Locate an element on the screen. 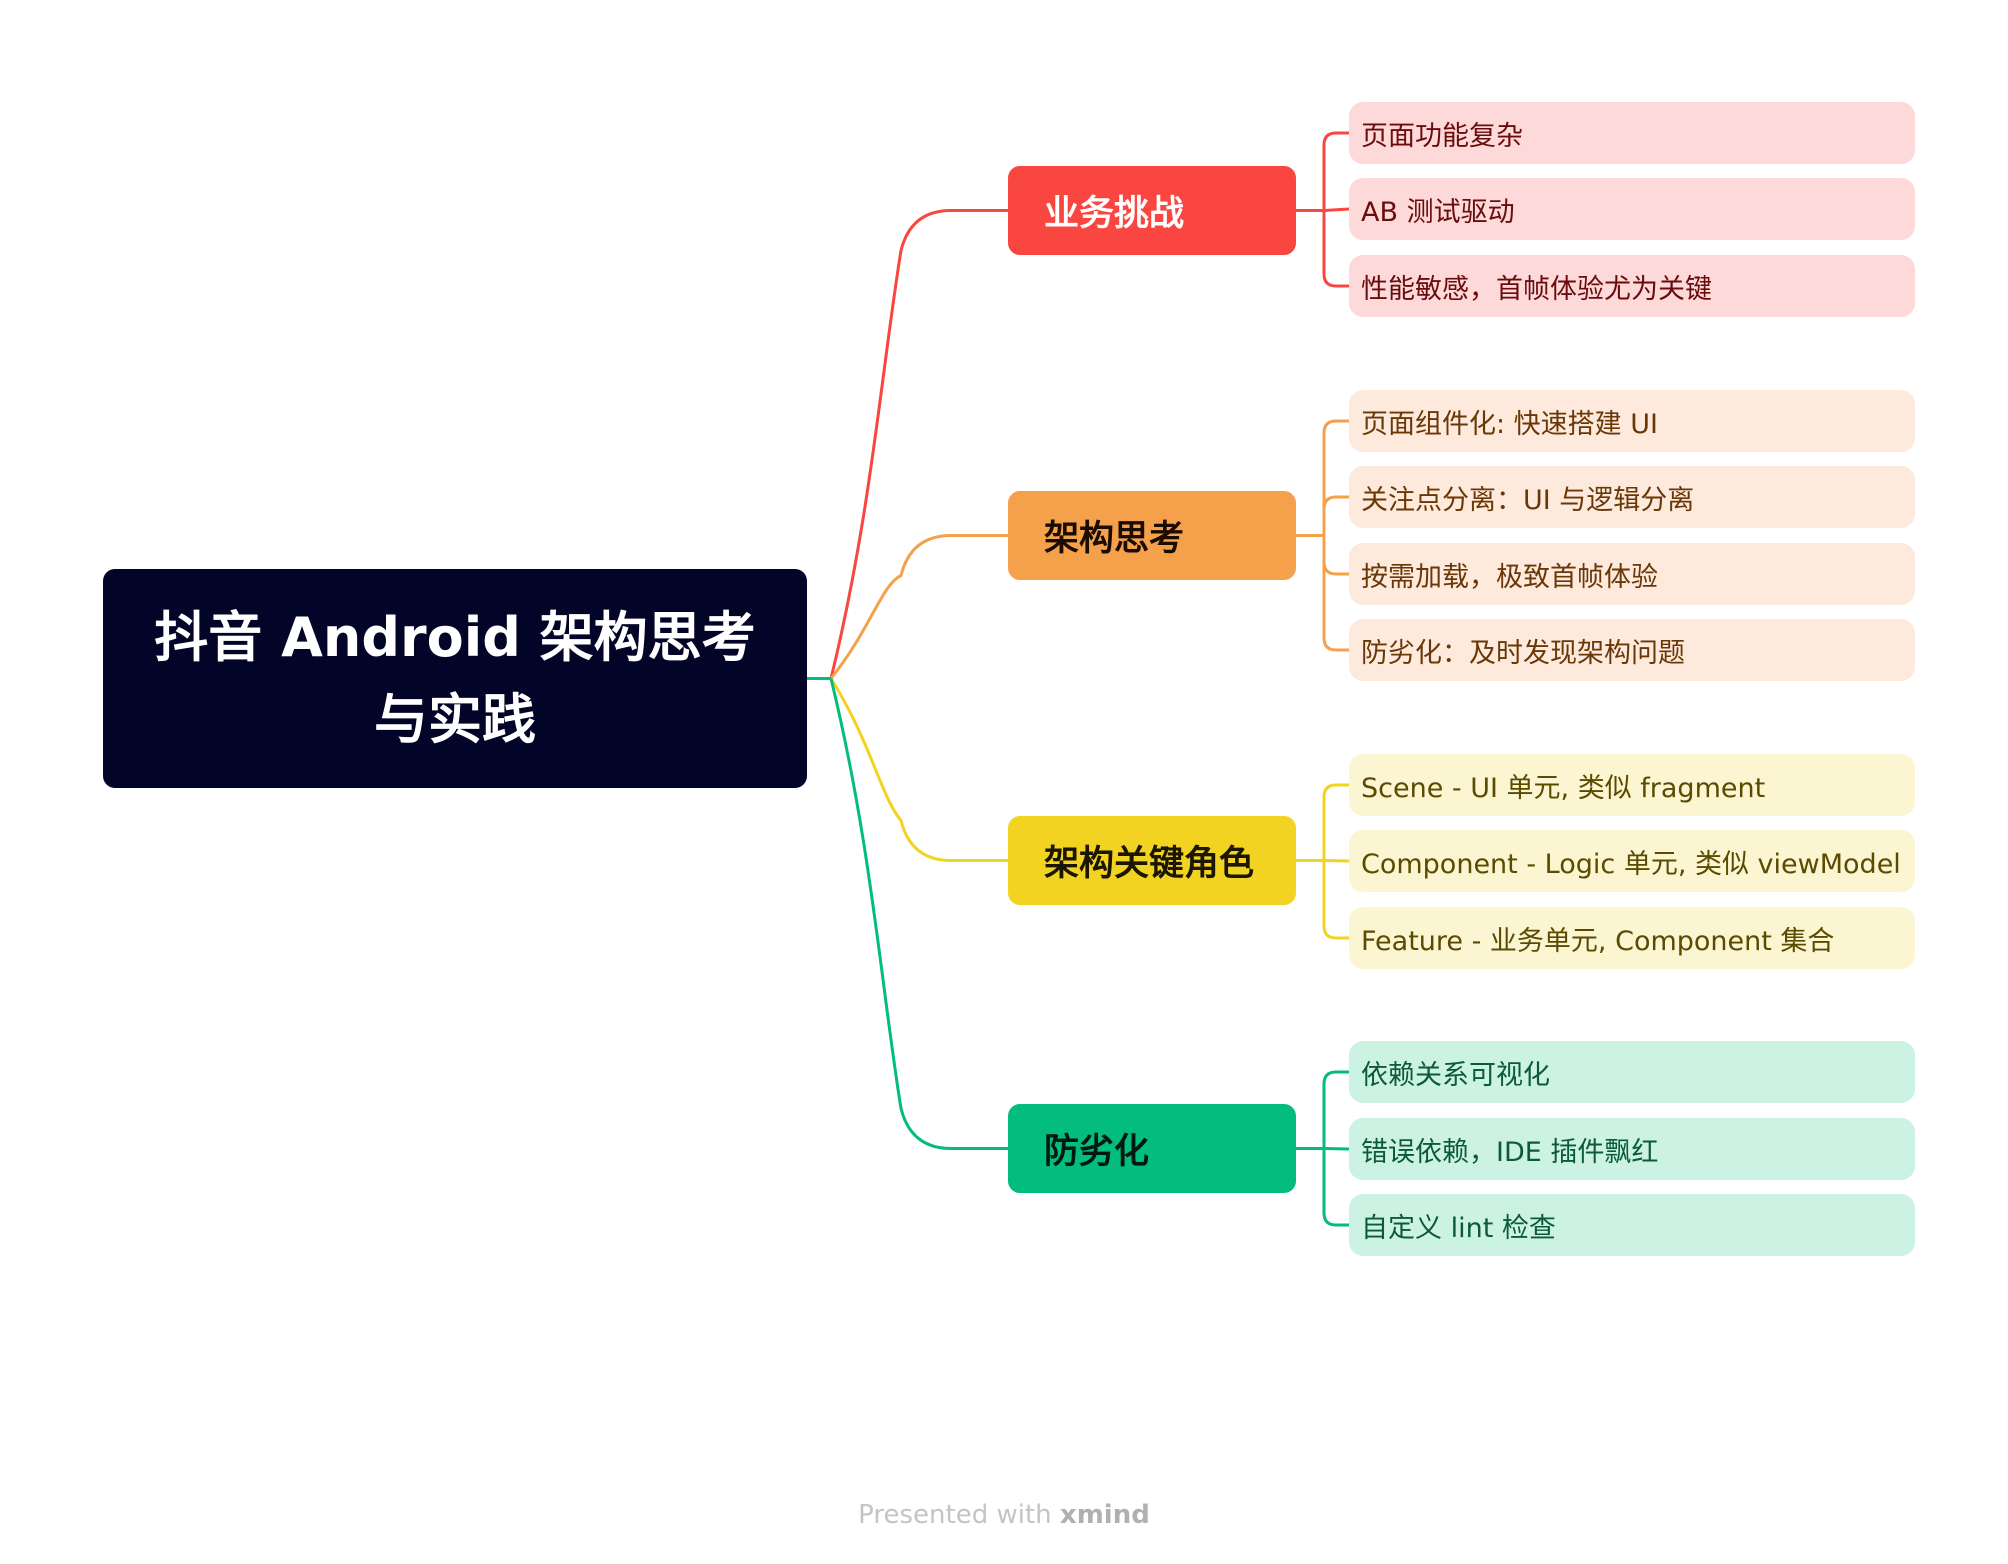 The image size is (2008, 1564). leaf-topic: 页面组件化: 快速搭建 UI is located at coordinates (1632, 421).